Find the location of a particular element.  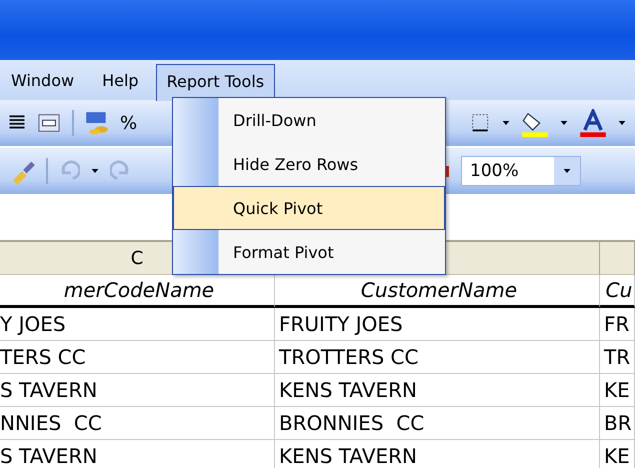

table-cell: Y JOES is located at coordinates (137, 324).